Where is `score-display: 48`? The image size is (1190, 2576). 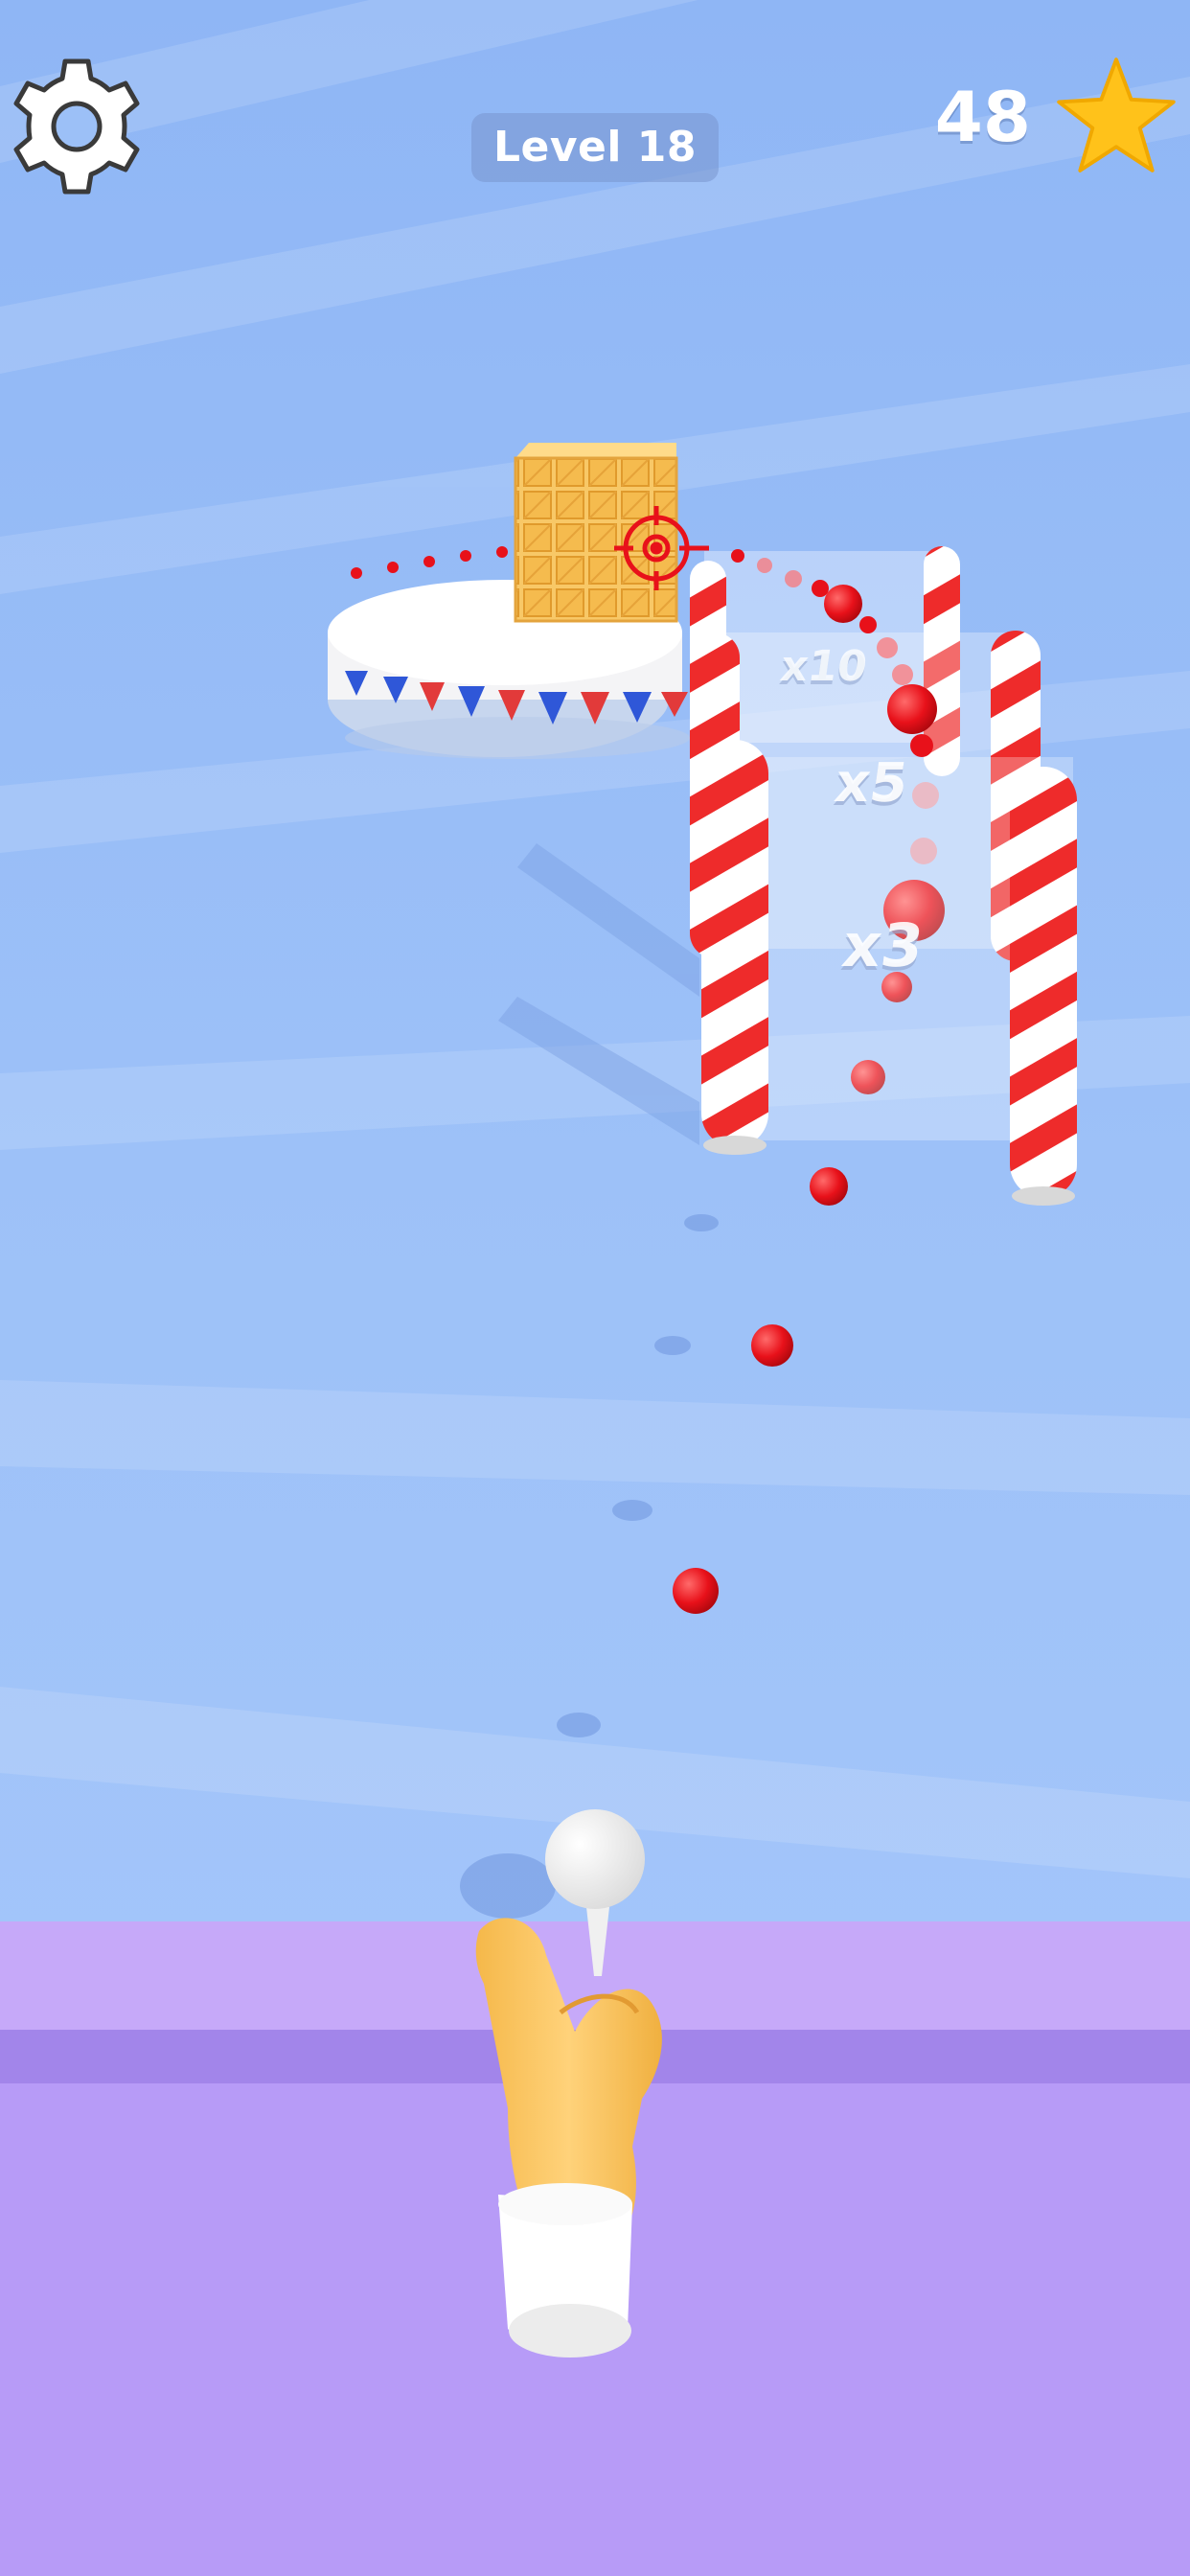 score-display: 48 is located at coordinates (1057, 117).